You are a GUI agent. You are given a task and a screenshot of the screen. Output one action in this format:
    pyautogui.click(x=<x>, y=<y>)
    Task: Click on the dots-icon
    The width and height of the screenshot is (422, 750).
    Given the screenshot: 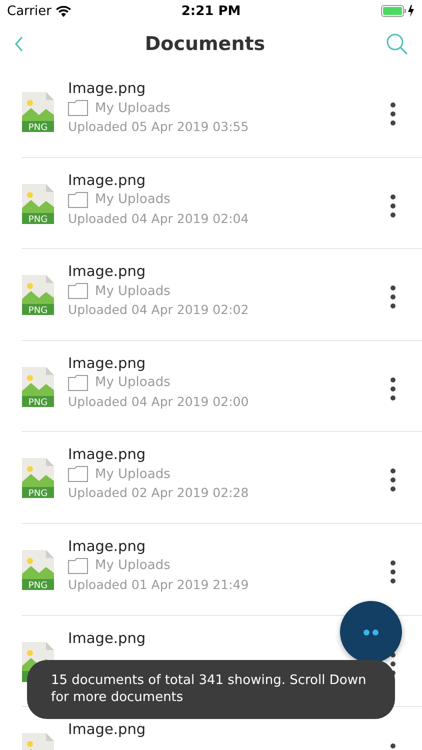 What is the action you would take?
    pyautogui.click(x=371, y=632)
    